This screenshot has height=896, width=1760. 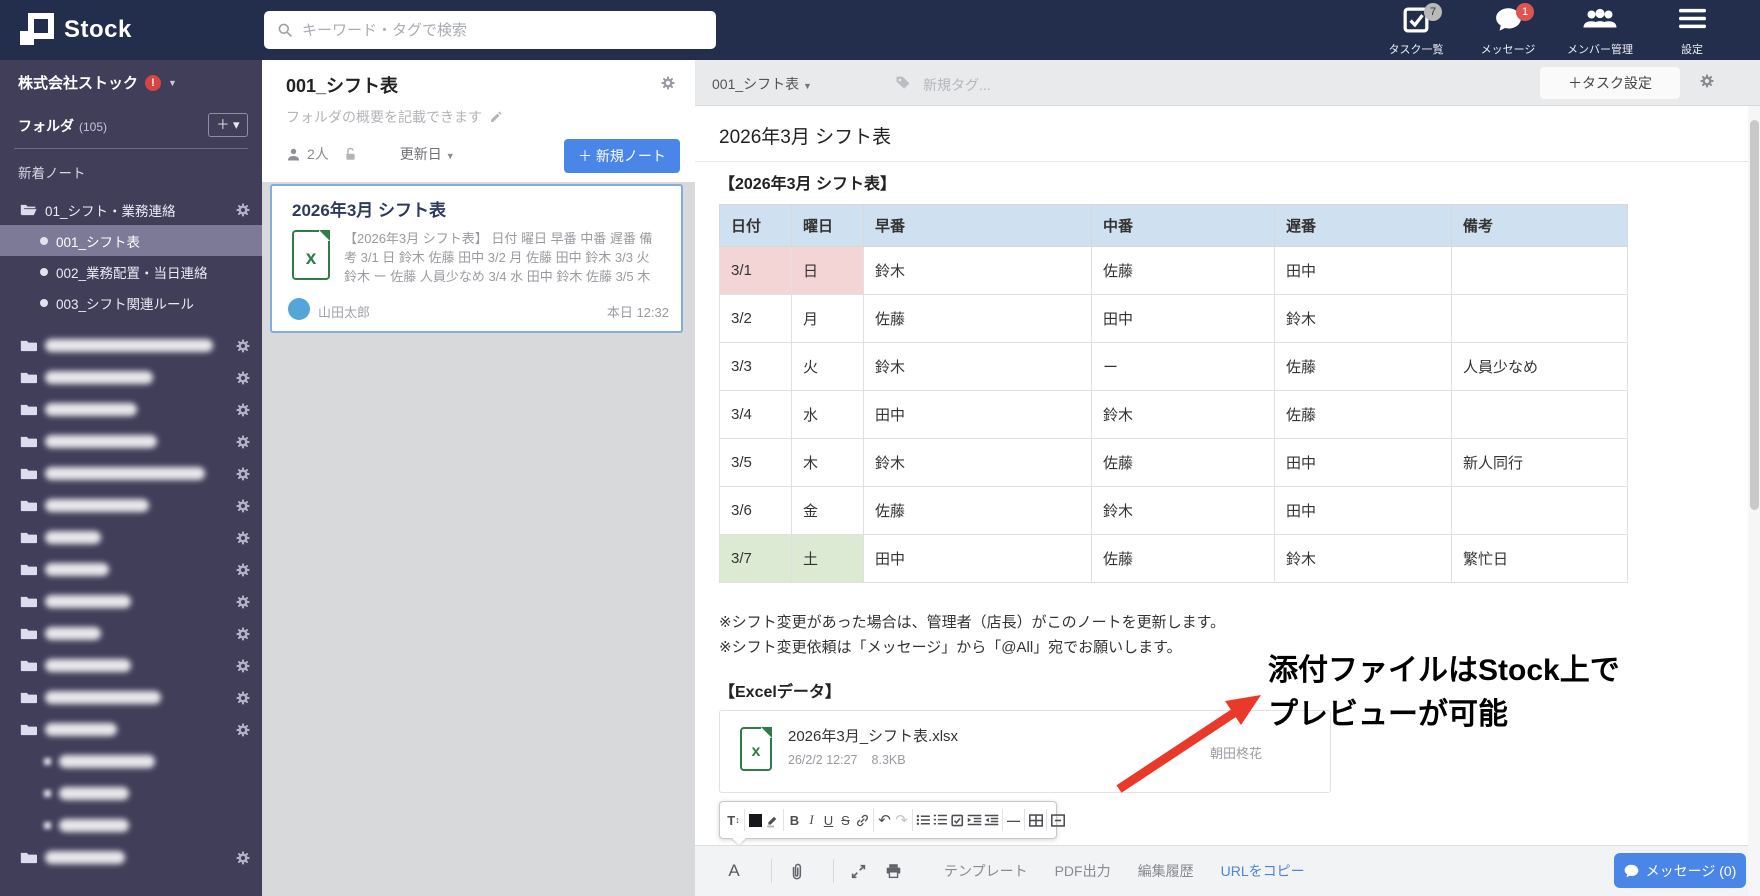 I want to click on add-folder-button: ＋ ▾, so click(x=228, y=125).